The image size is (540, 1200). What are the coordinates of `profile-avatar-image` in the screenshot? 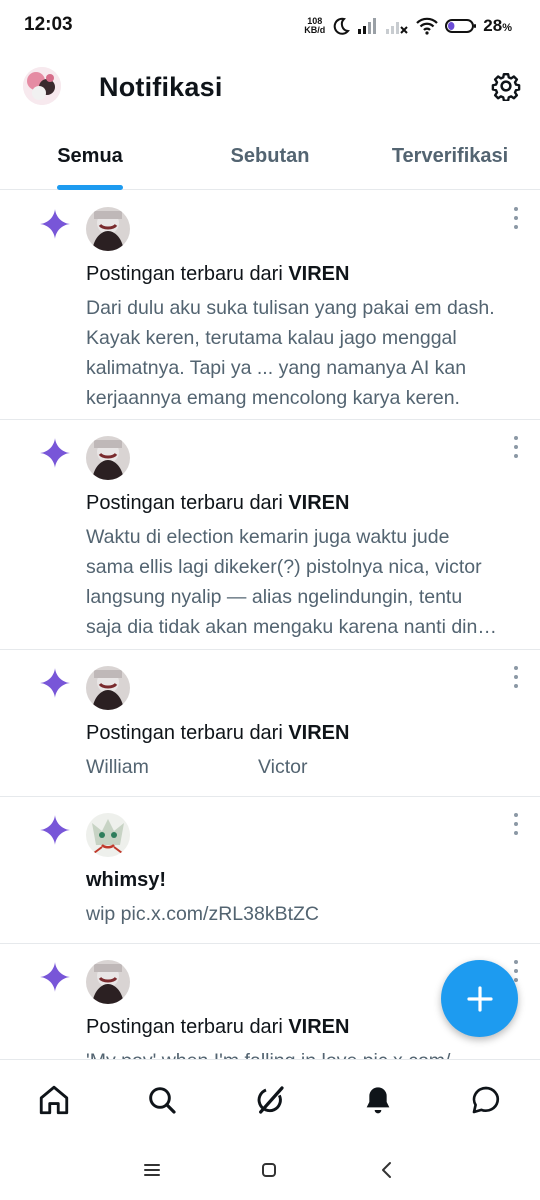 It's located at (42, 86).